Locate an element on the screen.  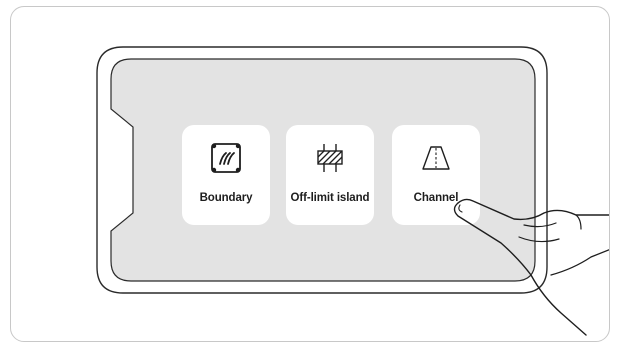
mode-options: Boundary Off-limit island Channel is located at coordinates (331, 175).